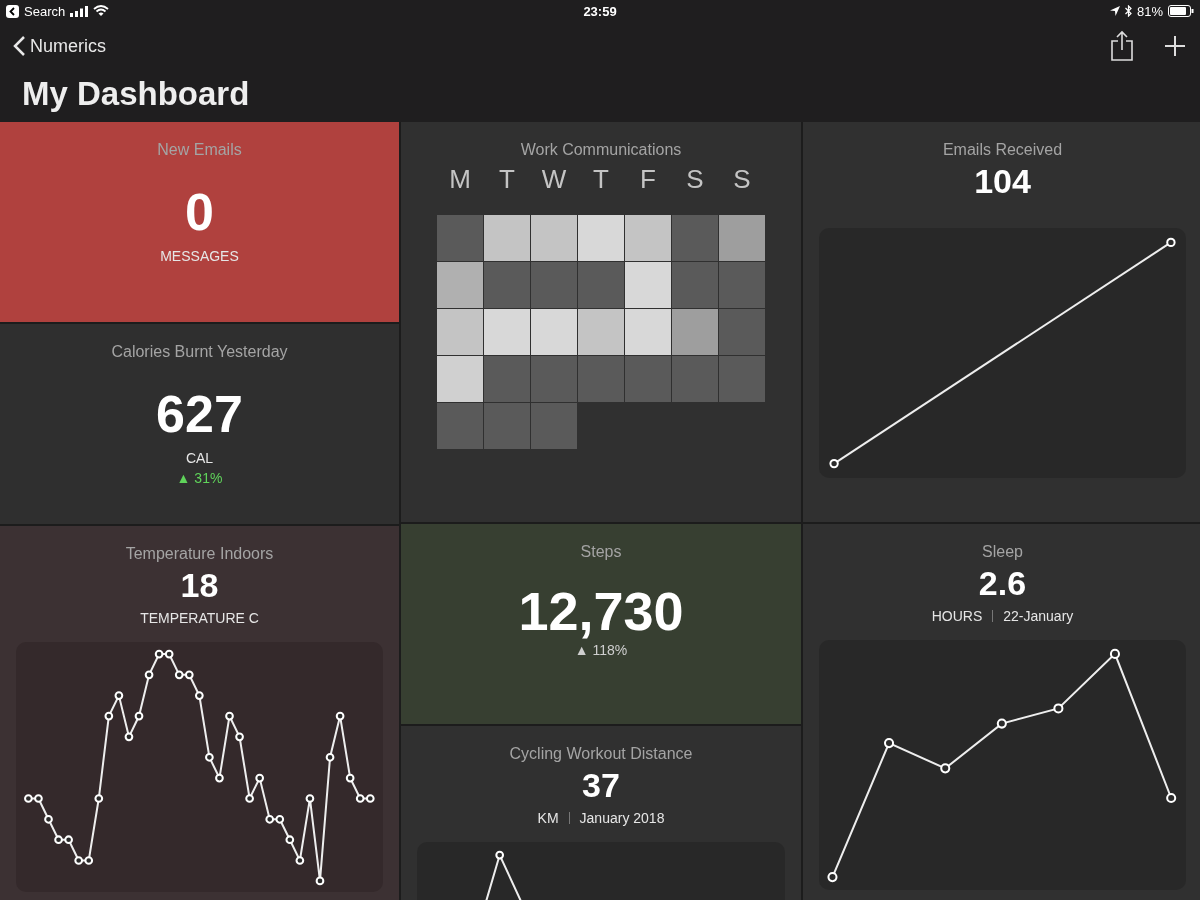 This screenshot has width=1200, height=900. What do you see at coordinates (601, 150) in the screenshot?
I see `tile-title: Work Communications` at bounding box center [601, 150].